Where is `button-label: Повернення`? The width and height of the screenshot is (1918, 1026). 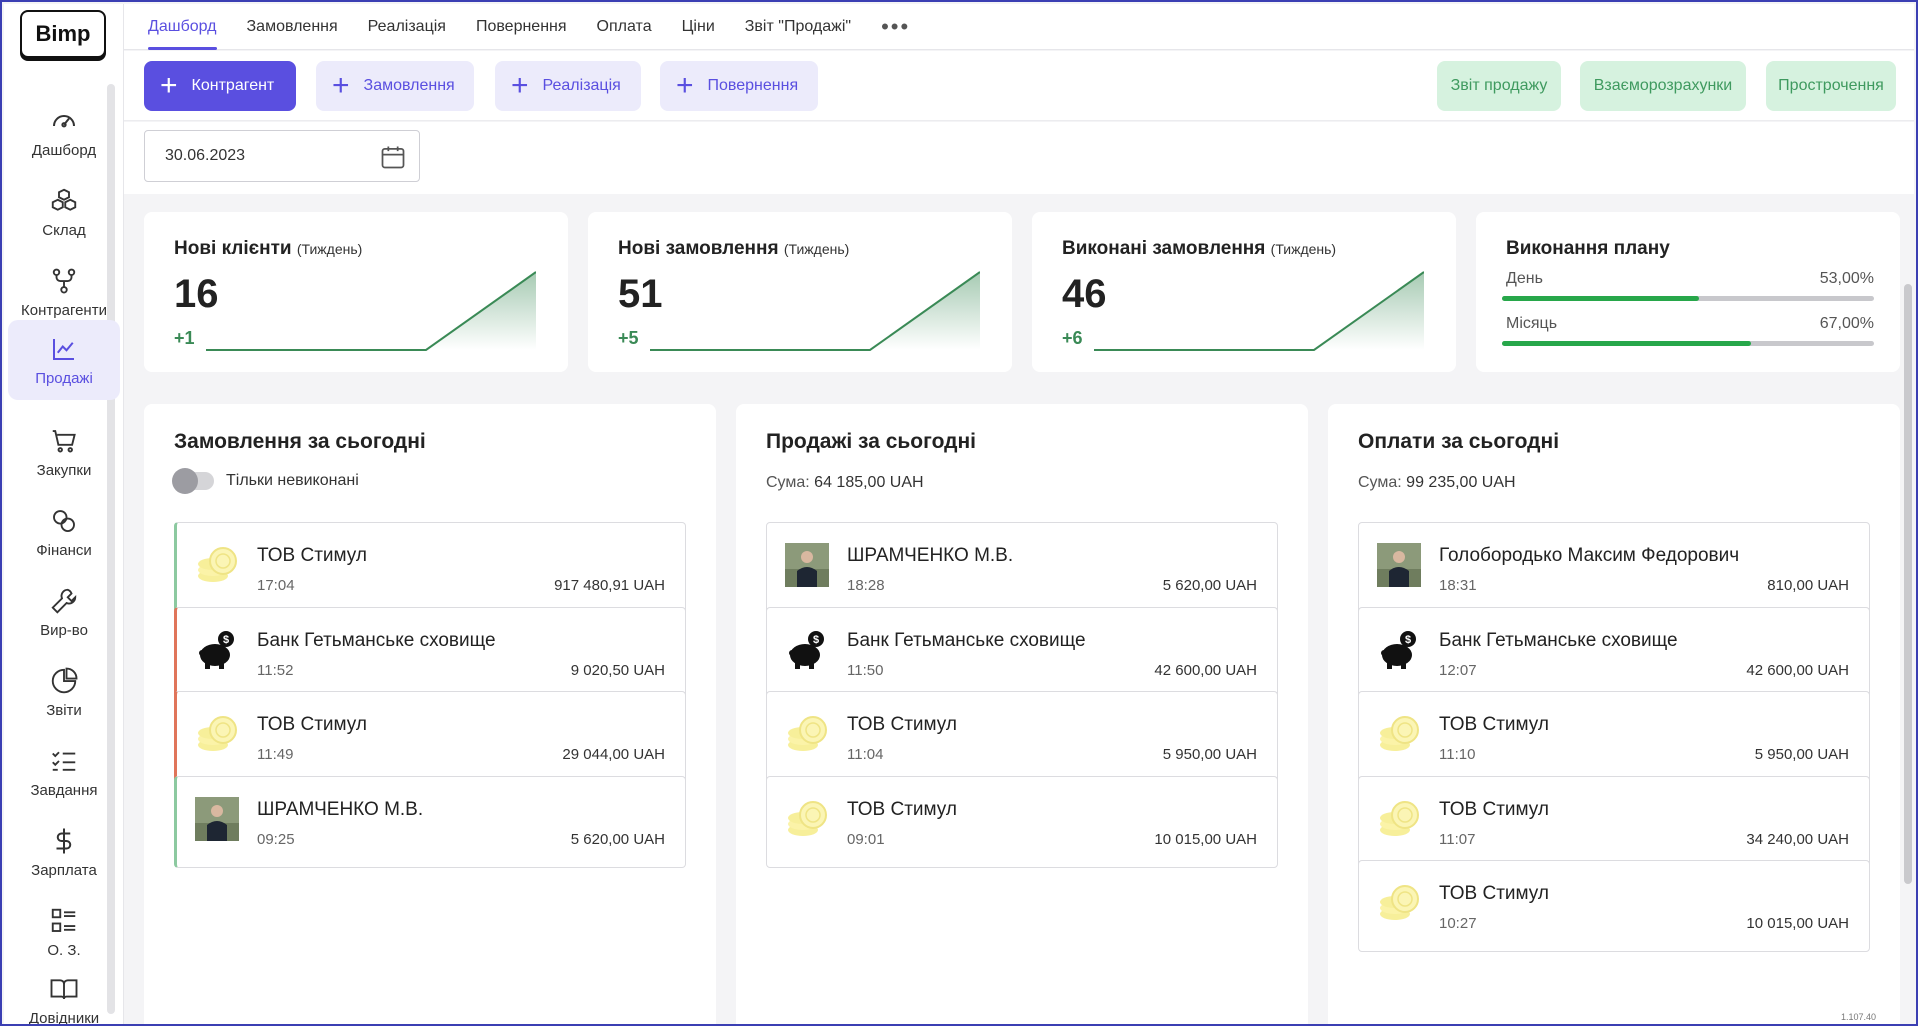
button-label: Повернення is located at coordinates (753, 85).